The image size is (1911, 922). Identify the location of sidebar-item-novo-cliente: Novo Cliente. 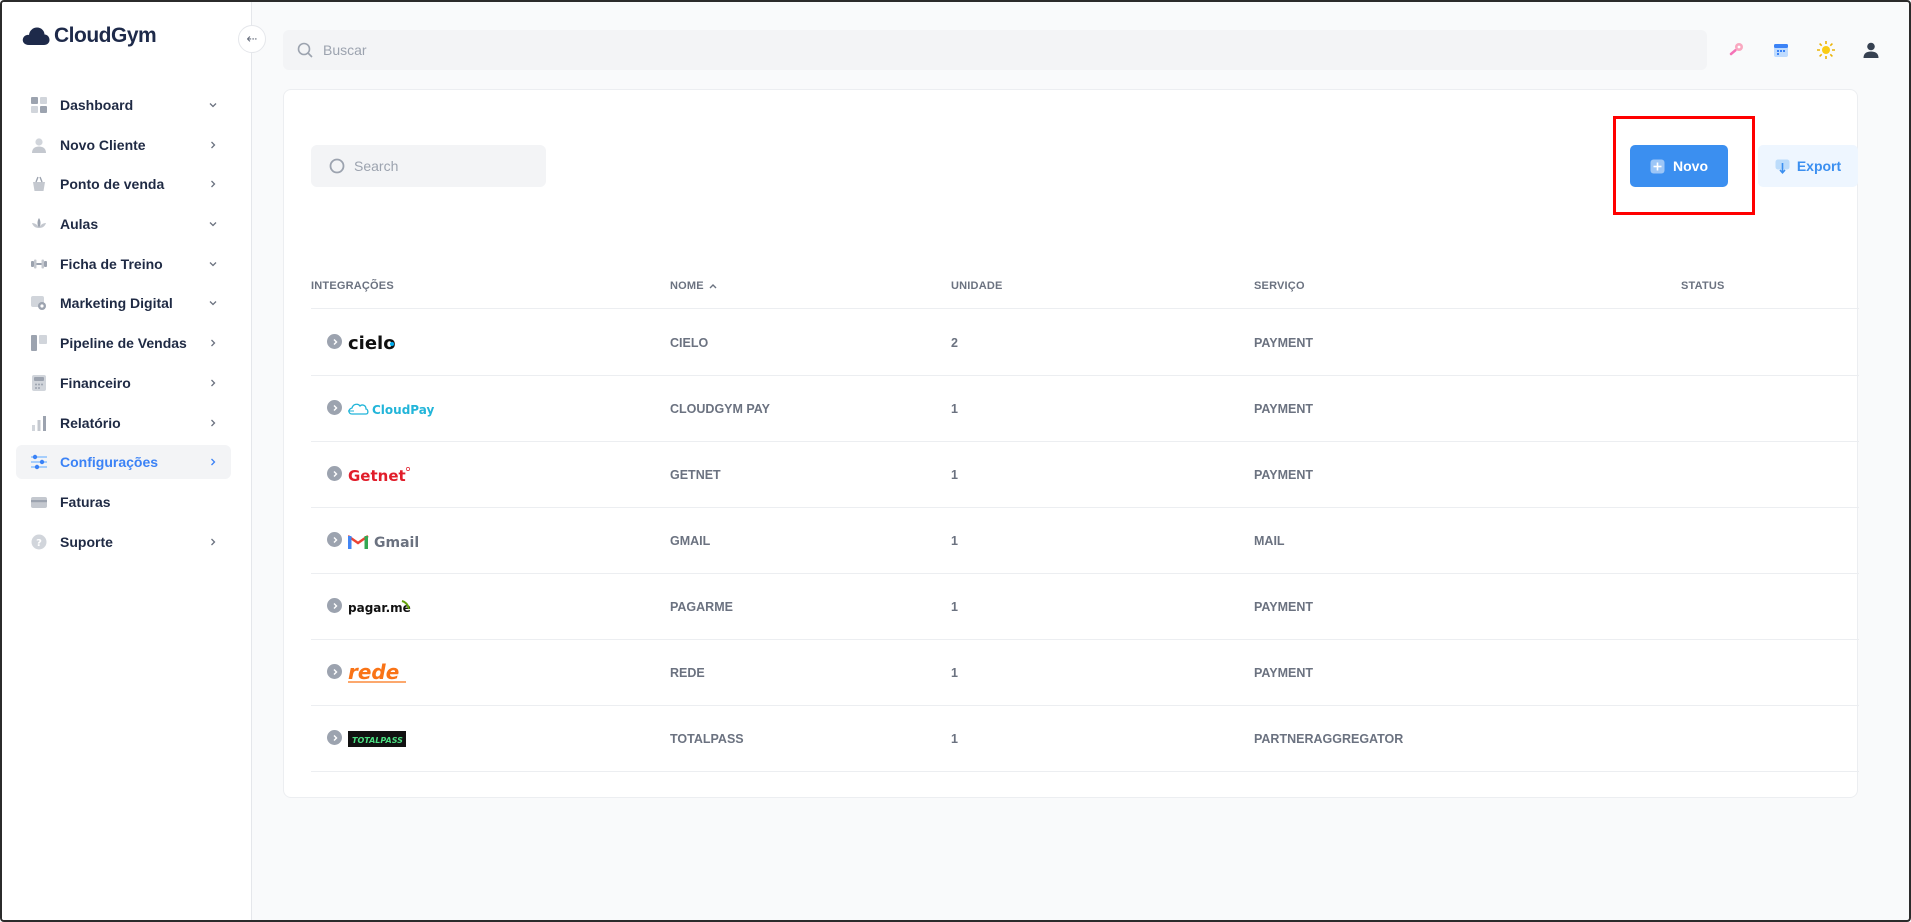
(123, 145).